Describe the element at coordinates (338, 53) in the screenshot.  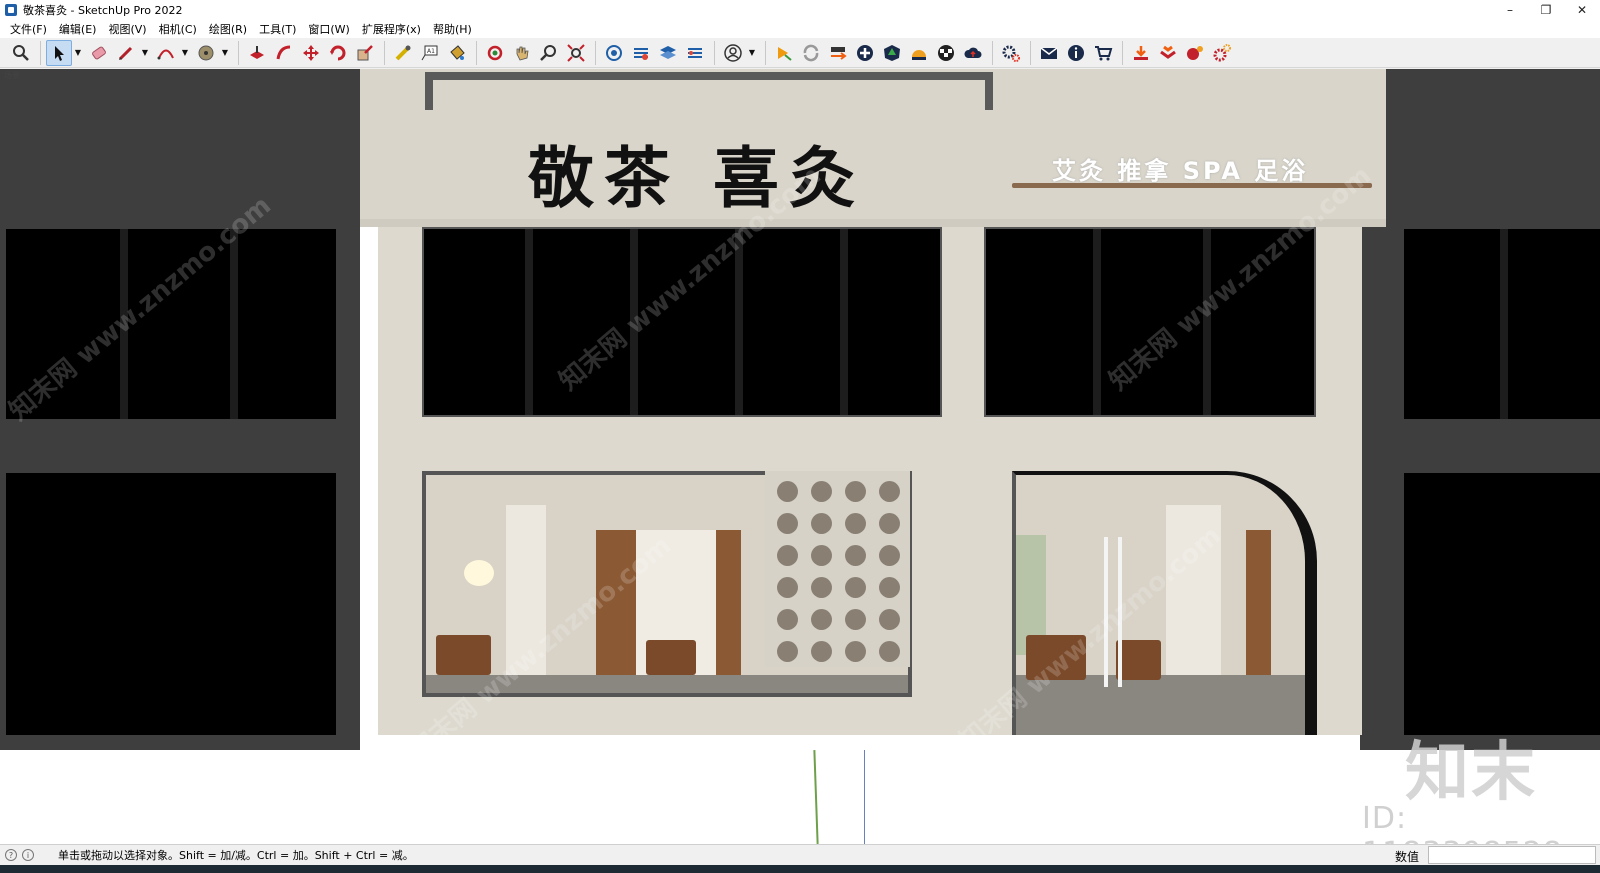
I see `rotate-tool` at that location.